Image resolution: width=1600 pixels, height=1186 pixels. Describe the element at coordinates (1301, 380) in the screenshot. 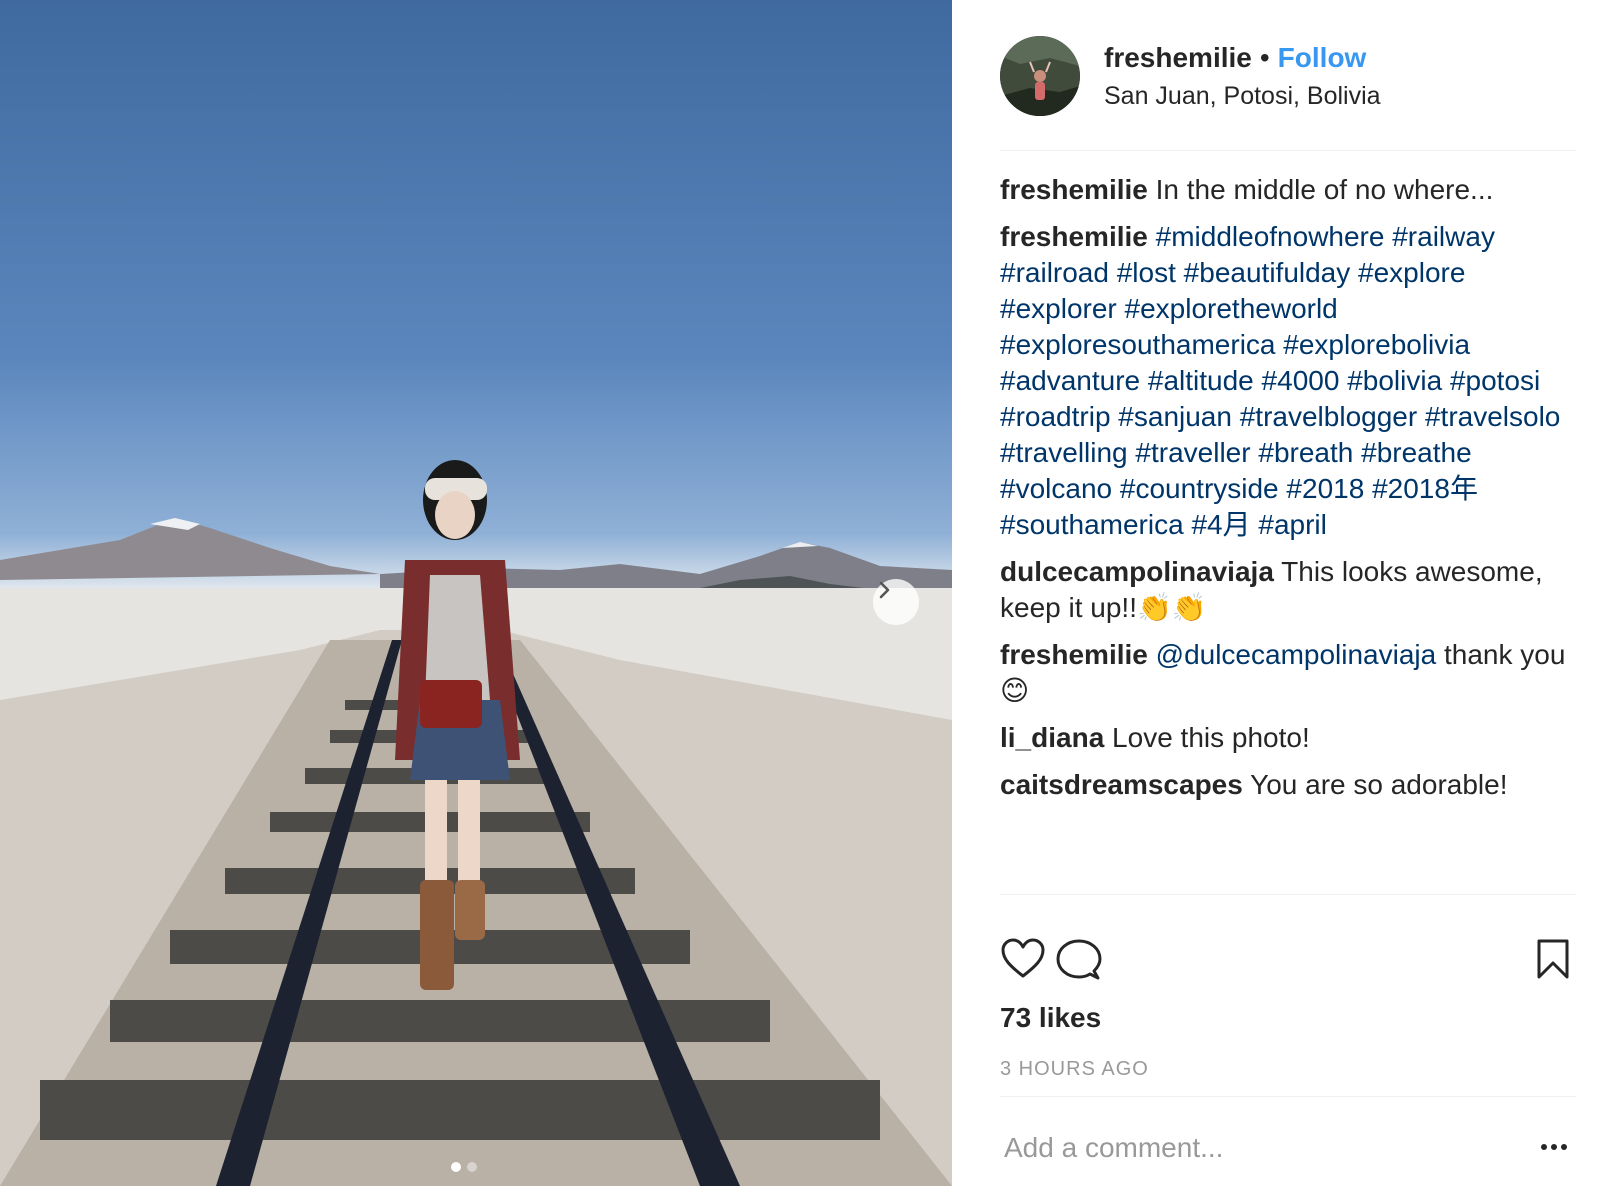

I see `hashtag-link: #4000` at that location.